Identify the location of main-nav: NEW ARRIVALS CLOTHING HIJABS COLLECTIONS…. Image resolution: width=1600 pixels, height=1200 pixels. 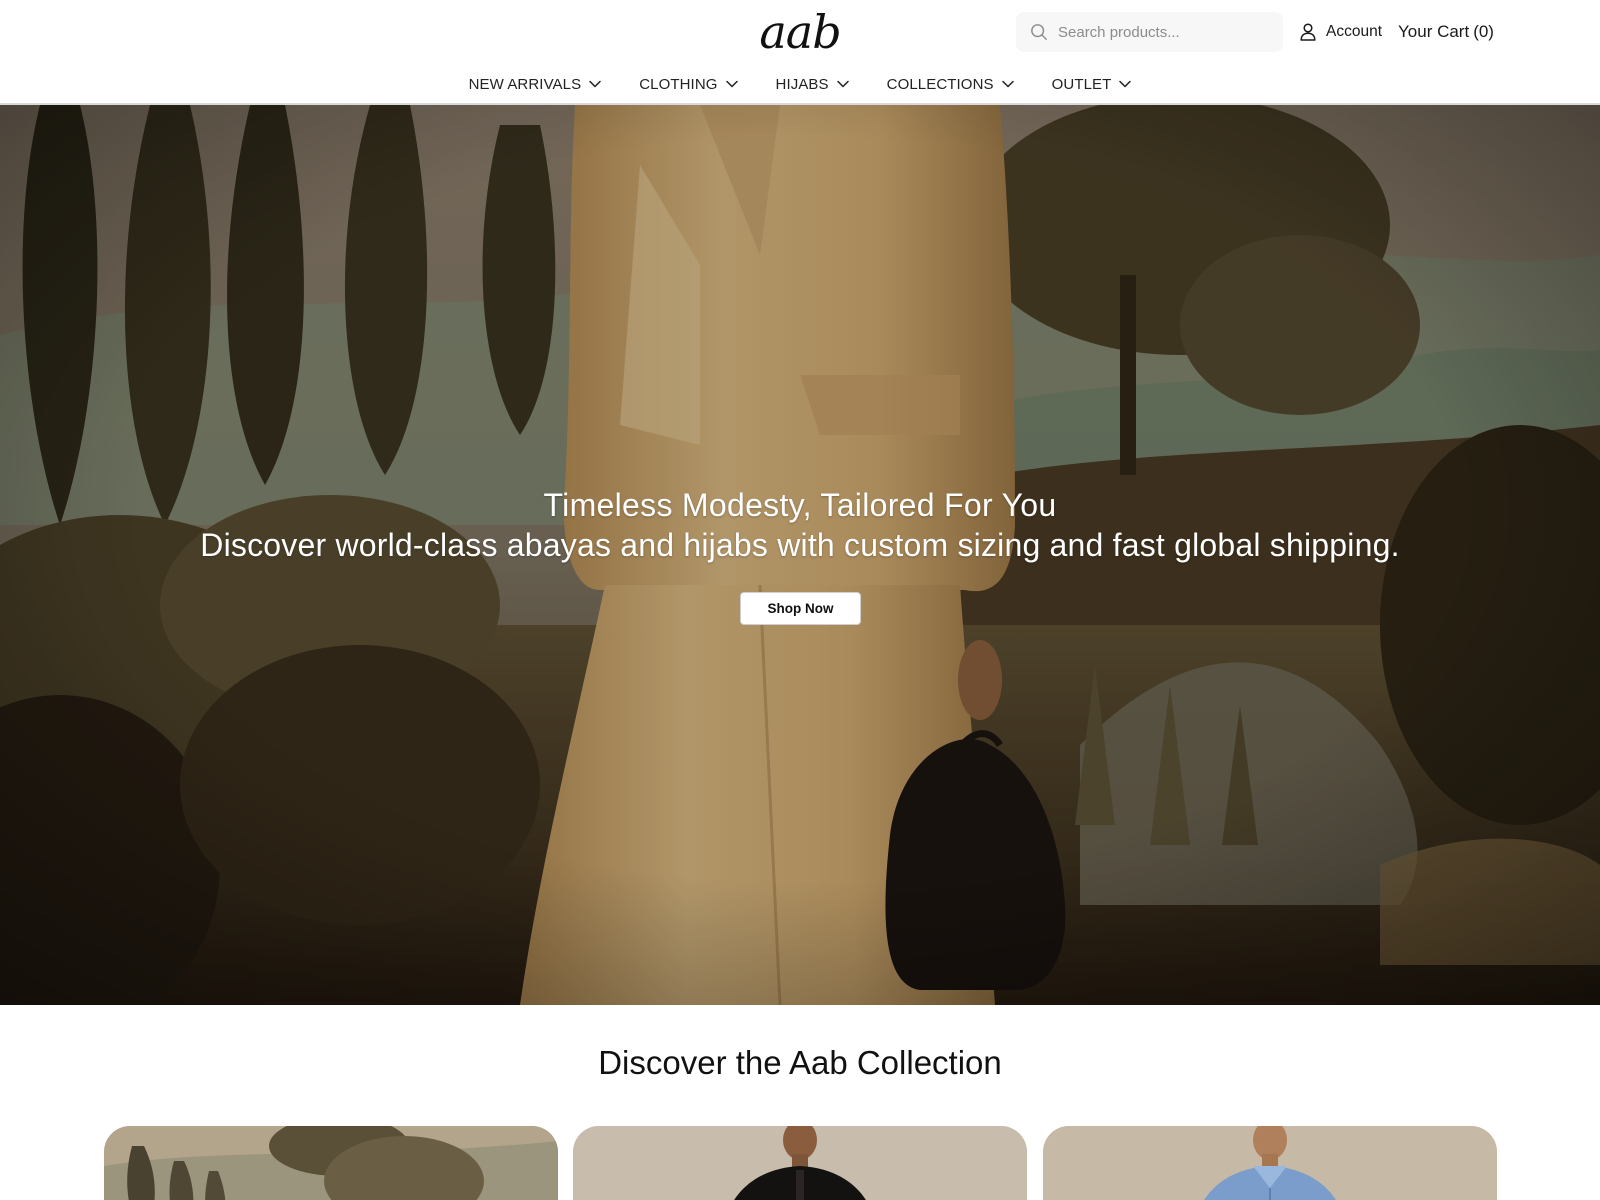
(800, 84).